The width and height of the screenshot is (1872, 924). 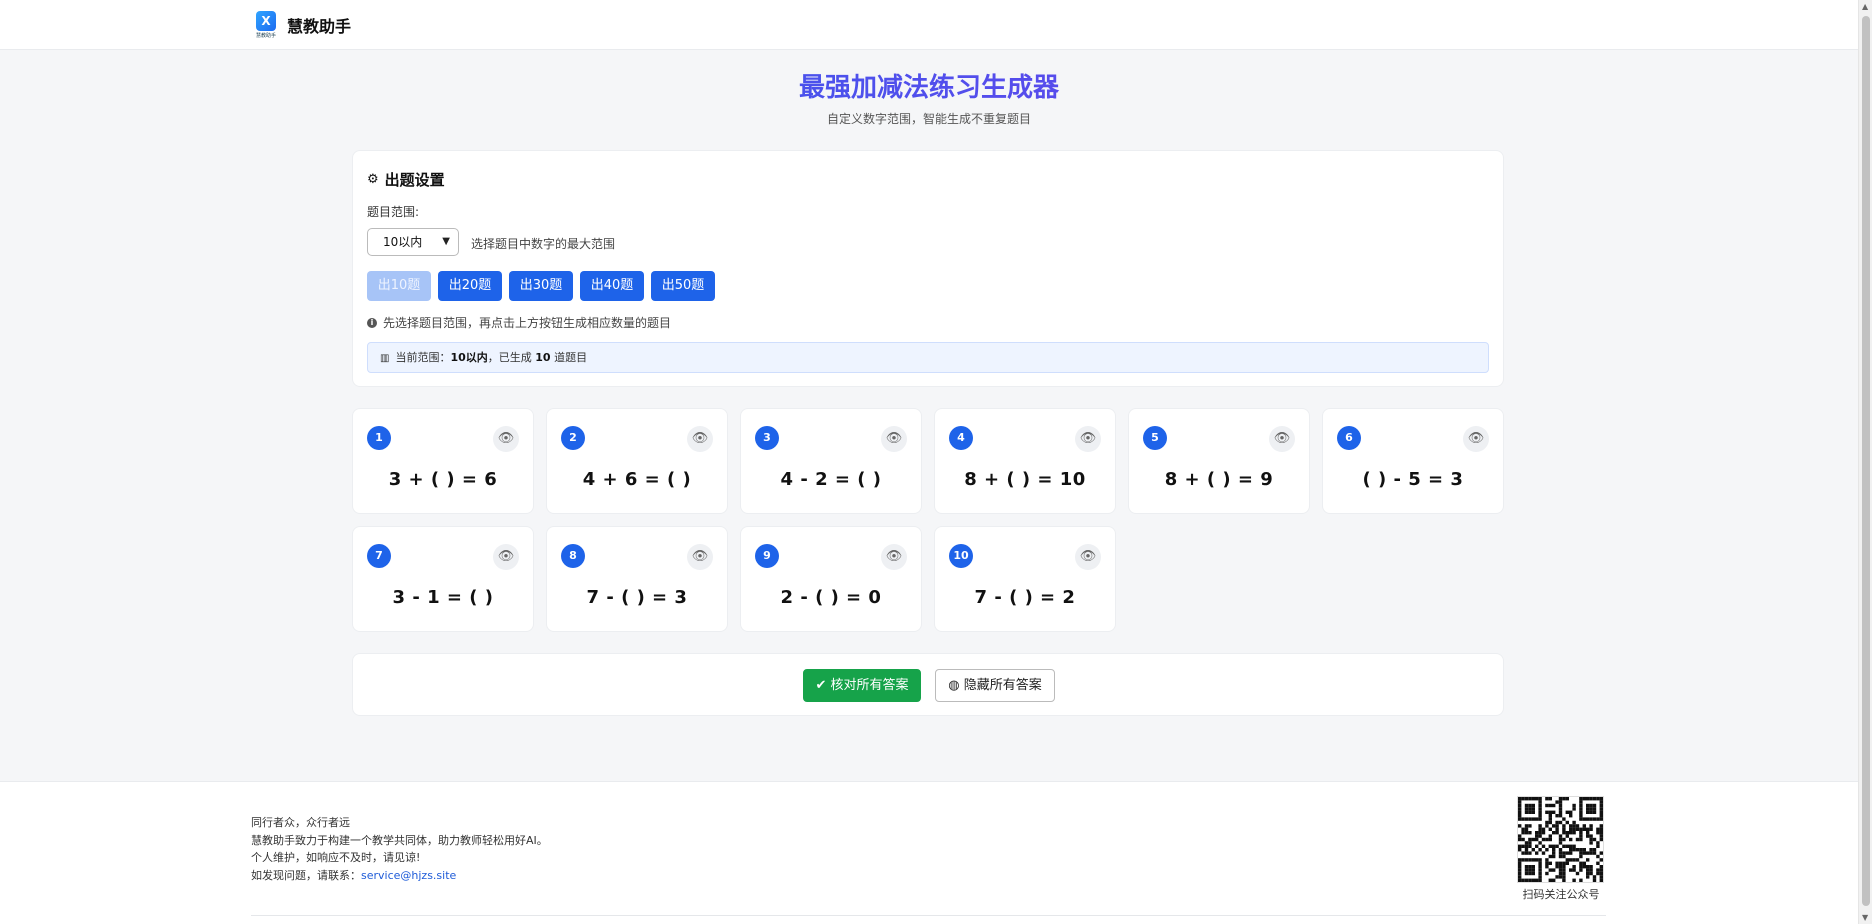 What do you see at coordinates (1865, 6) in the screenshot?
I see `scroll-up-arrow-icon: ▲` at bounding box center [1865, 6].